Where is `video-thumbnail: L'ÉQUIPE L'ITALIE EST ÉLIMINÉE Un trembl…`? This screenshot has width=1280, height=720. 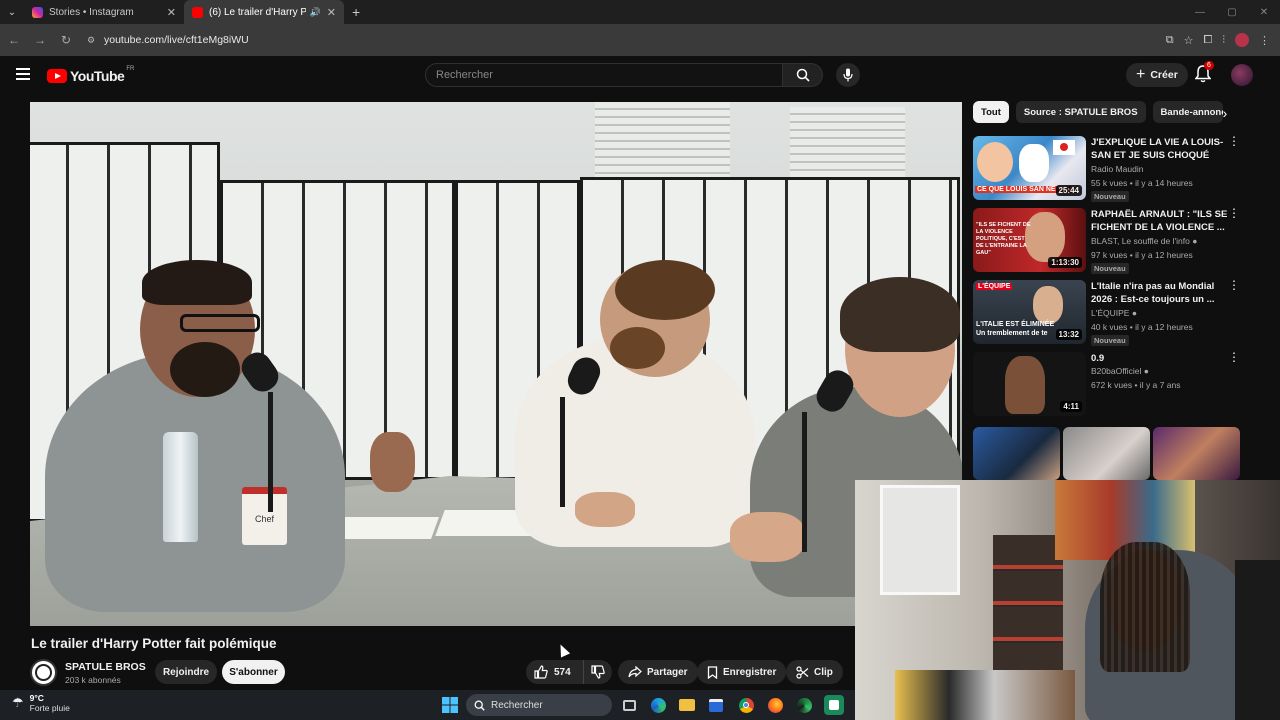 video-thumbnail: L'ÉQUIPE L'ITALIE EST ÉLIMINÉE Un trembl… is located at coordinates (1029, 312).